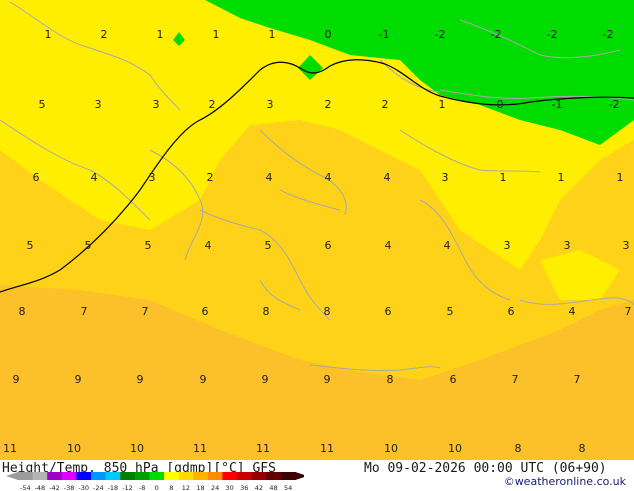  What do you see at coordinates (299, 476) in the screenshot?
I see `scale-right-arrow` at bounding box center [299, 476].